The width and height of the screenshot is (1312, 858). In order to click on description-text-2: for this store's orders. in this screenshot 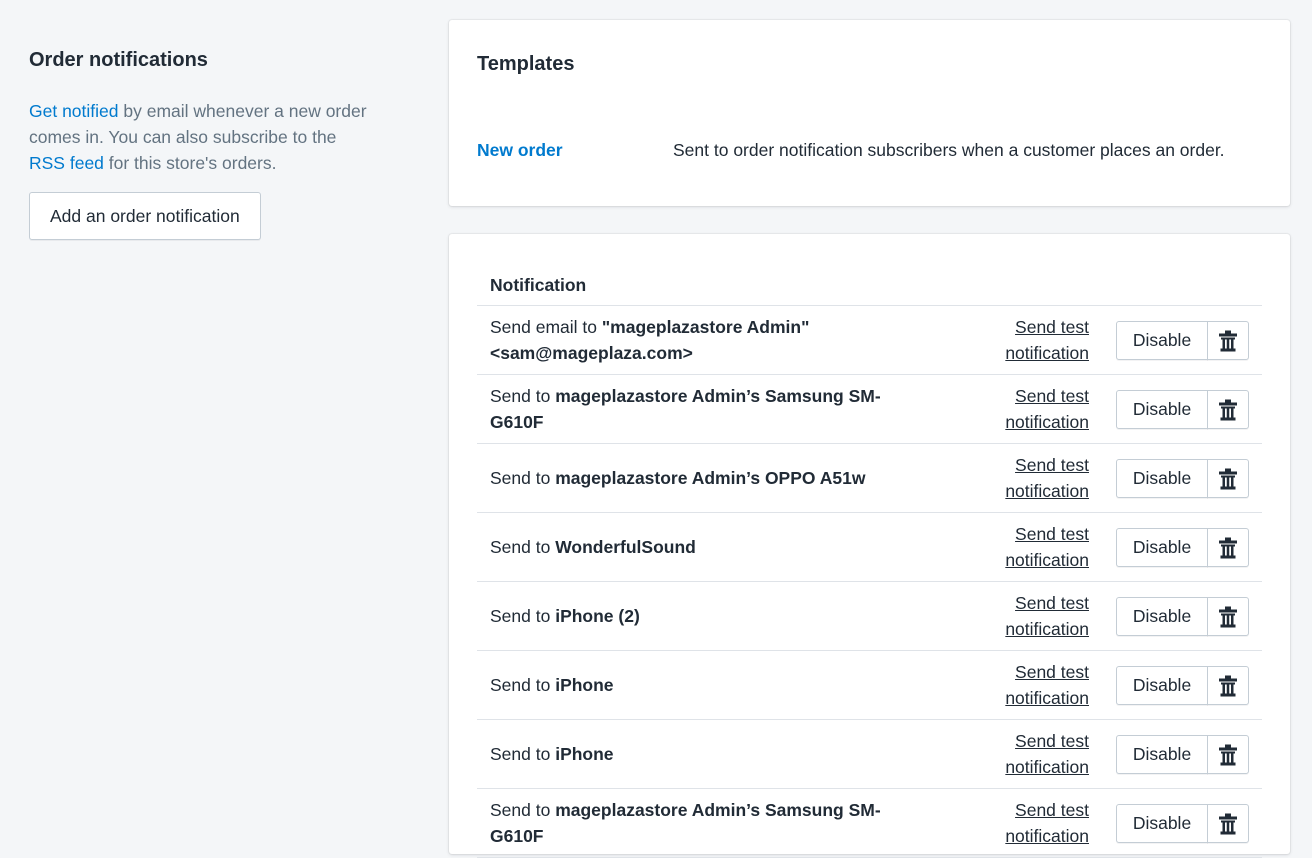, I will do `click(190, 163)`.